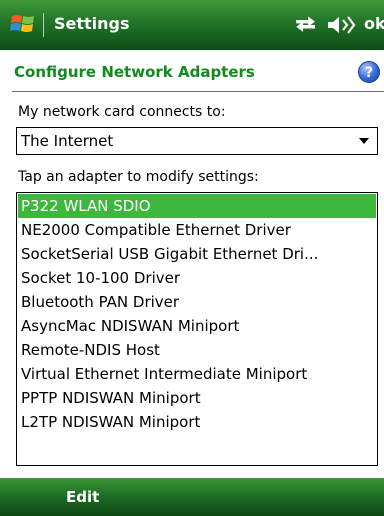 The image size is (384, 516). Describe the element at coordinates (341, 25) in the screenshot. I see `speaker-icon` at that location.